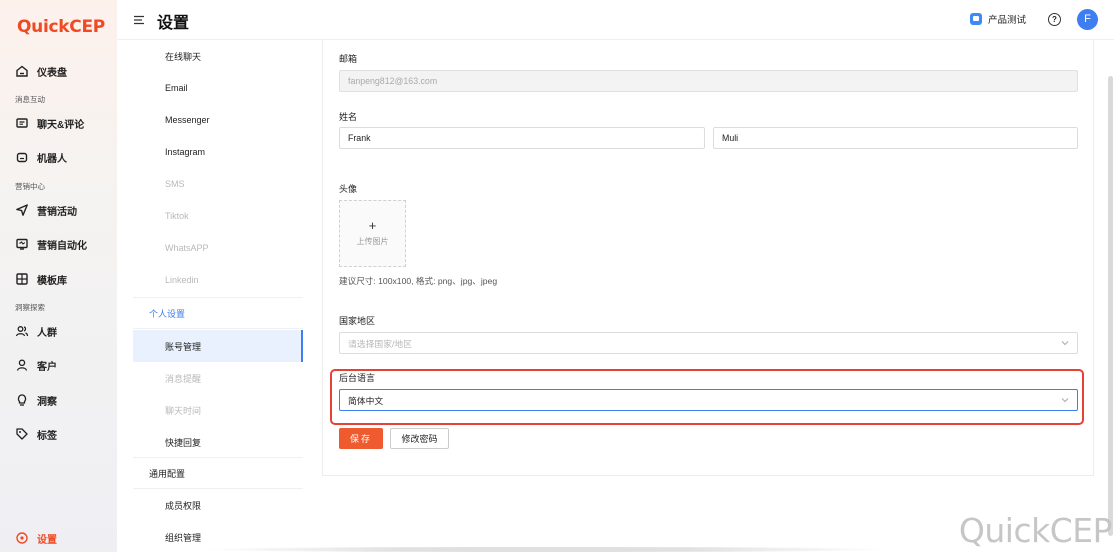 The image size is (1114, 552). I want to click on nav-bot: 机器人, so click(41, 157).